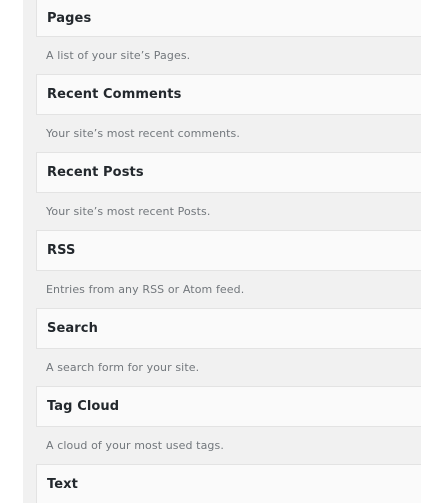 The image size is (443, 503). I want to click on widget-description: A cloud of your most used tags., so click(135, 445).